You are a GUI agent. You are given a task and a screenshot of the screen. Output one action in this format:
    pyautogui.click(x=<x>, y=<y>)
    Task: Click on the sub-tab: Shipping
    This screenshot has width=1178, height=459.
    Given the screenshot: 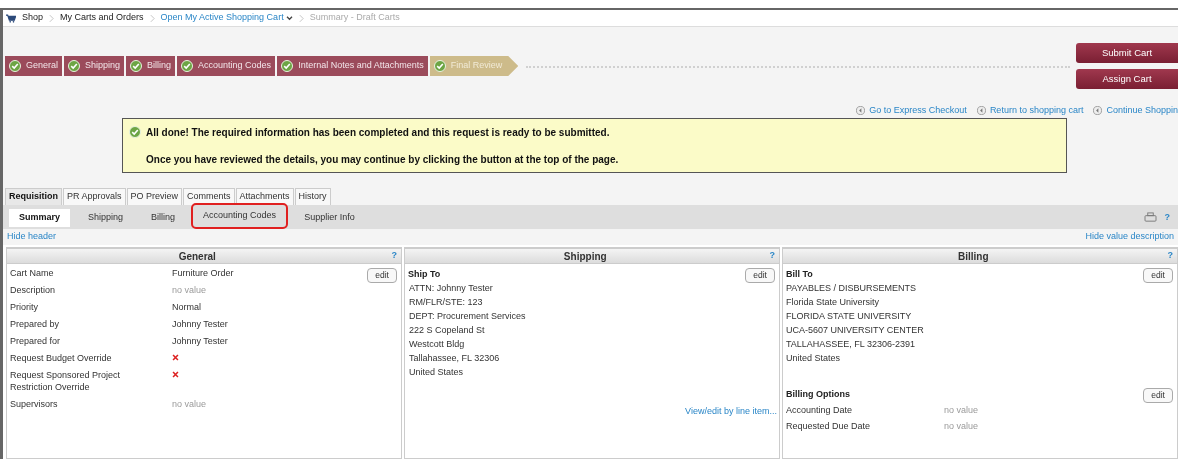 What is the action you would take?
    pyautogui.click(x=106, y=218)
    